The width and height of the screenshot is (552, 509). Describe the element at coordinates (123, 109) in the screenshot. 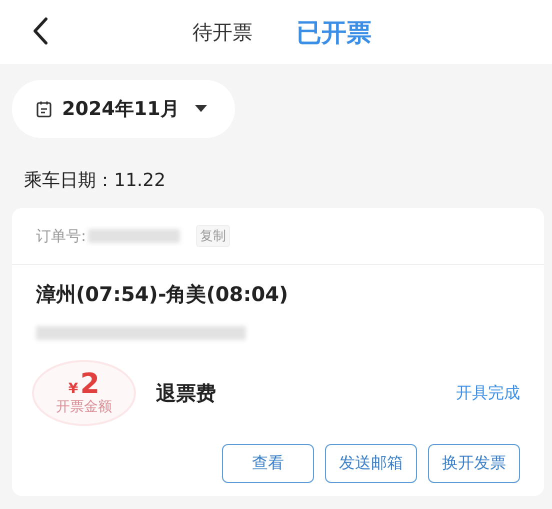

I see `month-picker: 2024年11月` at that location.